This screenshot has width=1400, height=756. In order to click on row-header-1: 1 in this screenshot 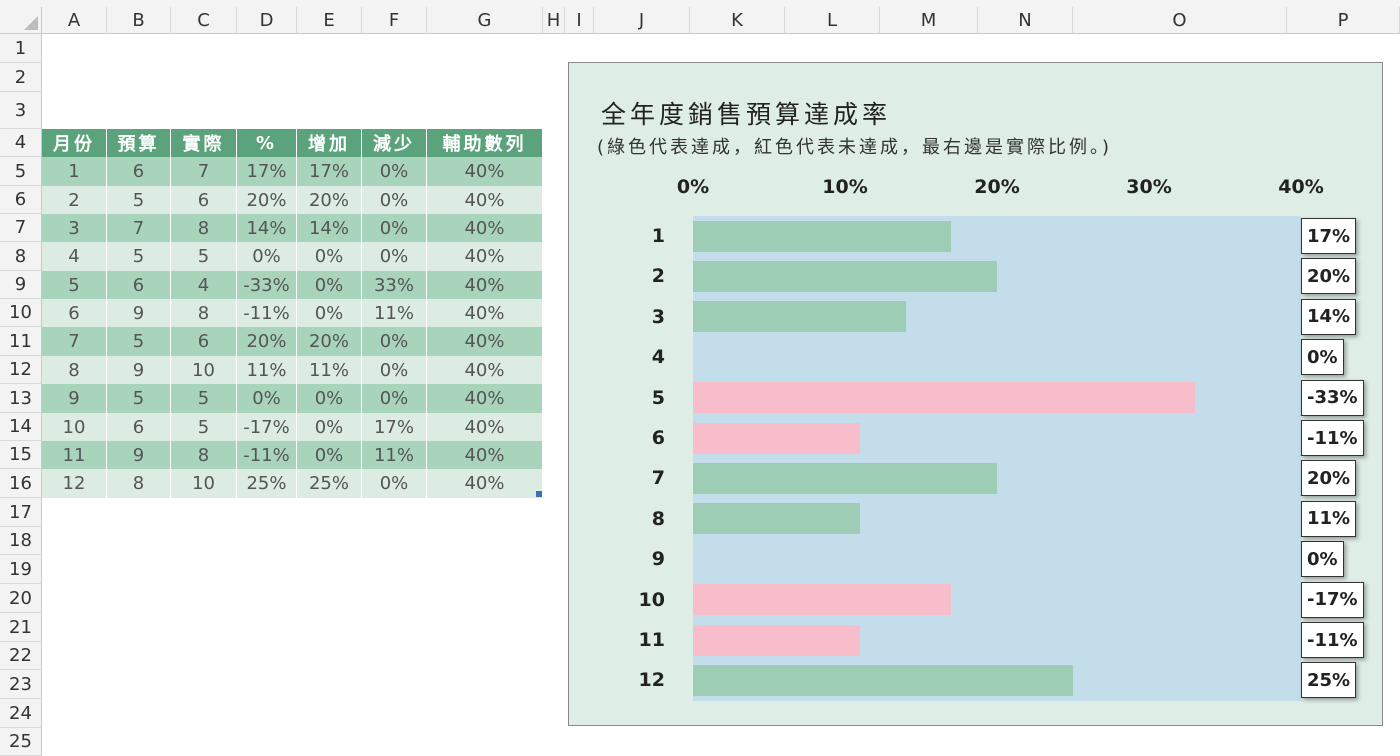, I will do `click(21, 48)`.